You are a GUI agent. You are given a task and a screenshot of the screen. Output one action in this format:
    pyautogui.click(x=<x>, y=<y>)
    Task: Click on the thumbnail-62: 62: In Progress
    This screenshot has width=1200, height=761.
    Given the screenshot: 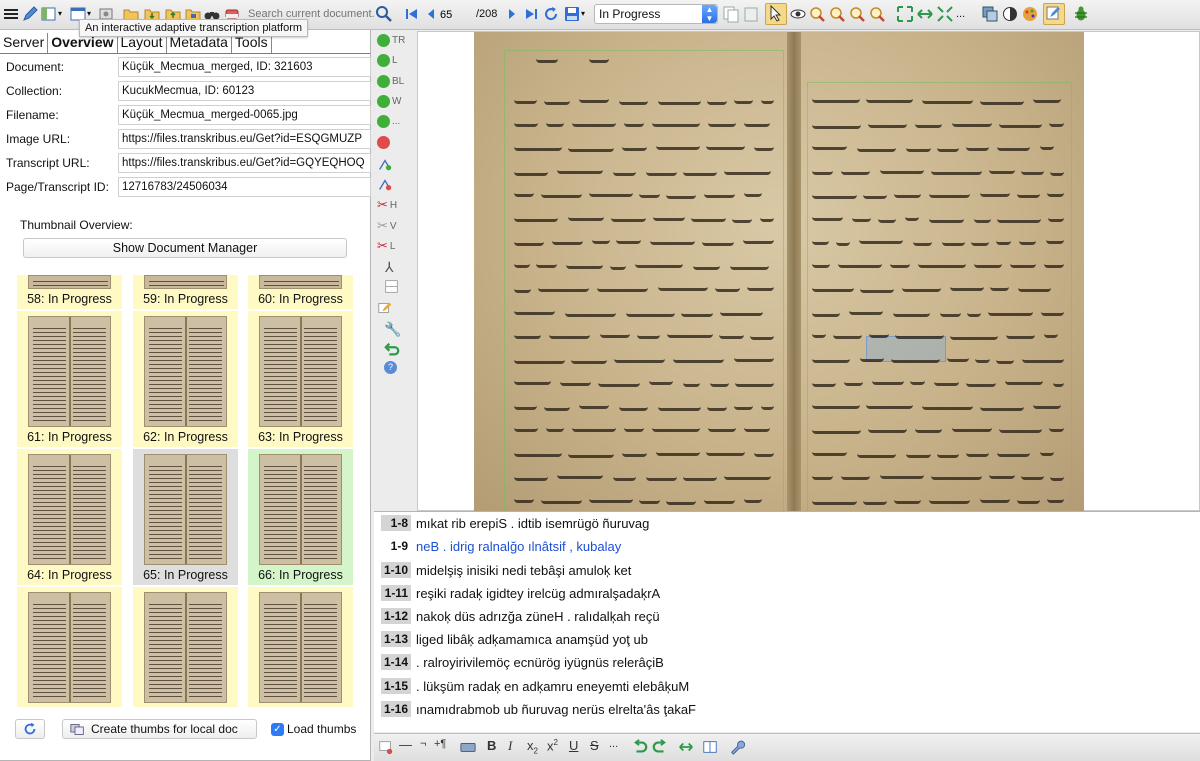 What is the action you would take?
    pyautogui.click(x=185, y=379)
    